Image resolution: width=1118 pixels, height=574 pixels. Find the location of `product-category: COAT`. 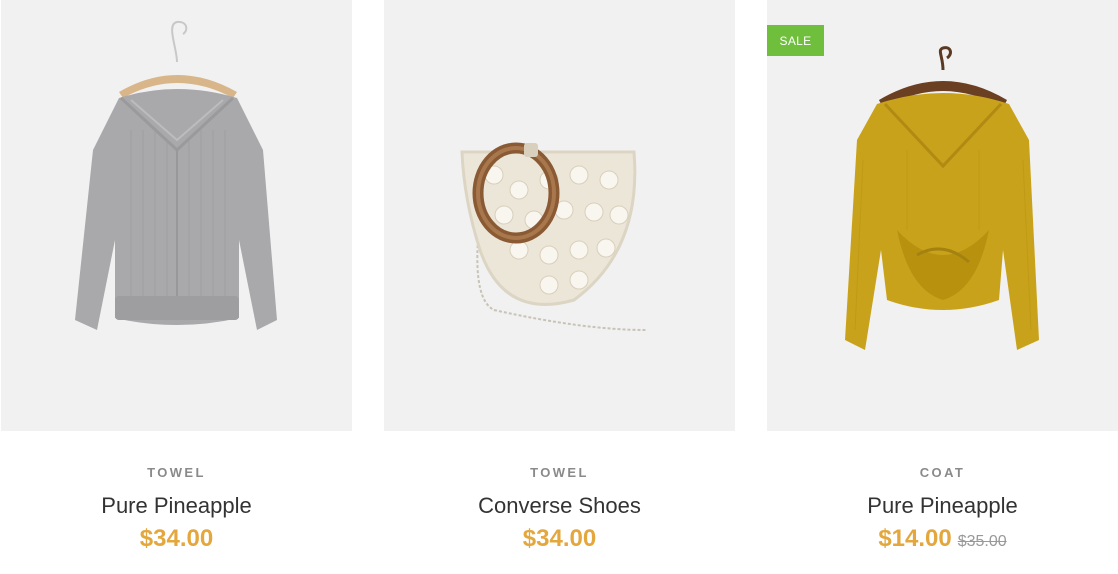

product-category: COAT is located at coordinates (942, 472).